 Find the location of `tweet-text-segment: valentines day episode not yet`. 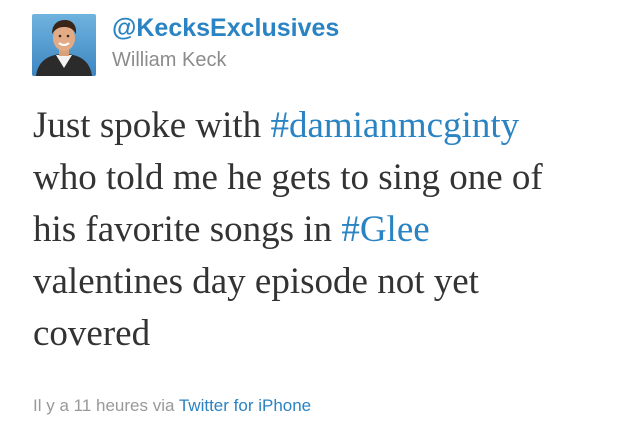

tweet-text-segment: valentines day episode not yet is located at coordinates (256, 281).